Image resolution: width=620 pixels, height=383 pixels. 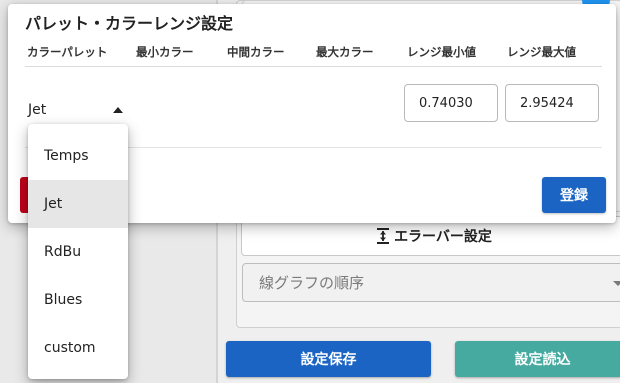 I want to click on dropdown-option-blues: Blues, so click(x=78, y=300).